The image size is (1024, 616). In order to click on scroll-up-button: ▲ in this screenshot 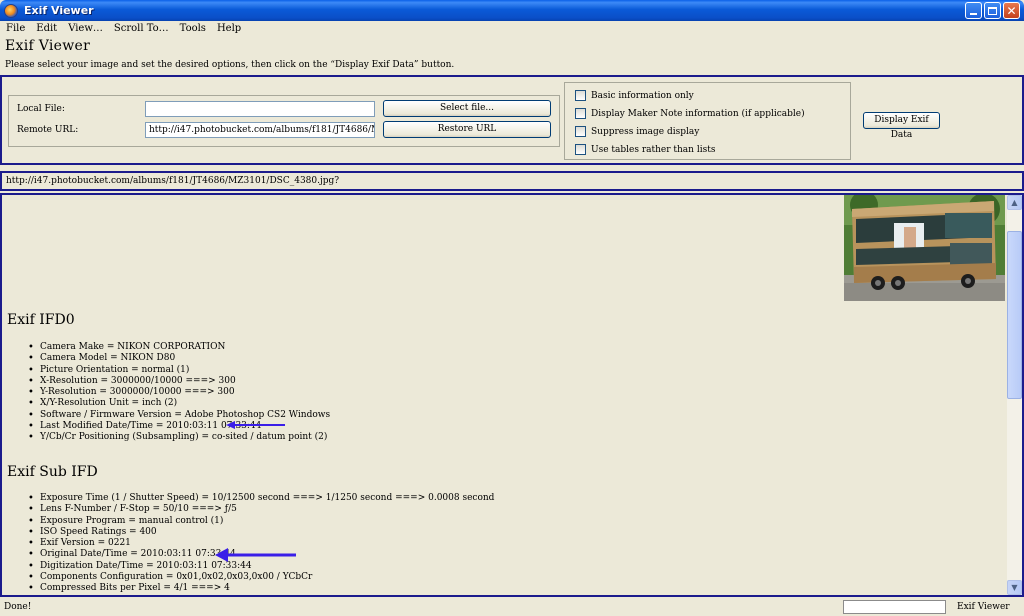, I will do `click(1014, 202)`.